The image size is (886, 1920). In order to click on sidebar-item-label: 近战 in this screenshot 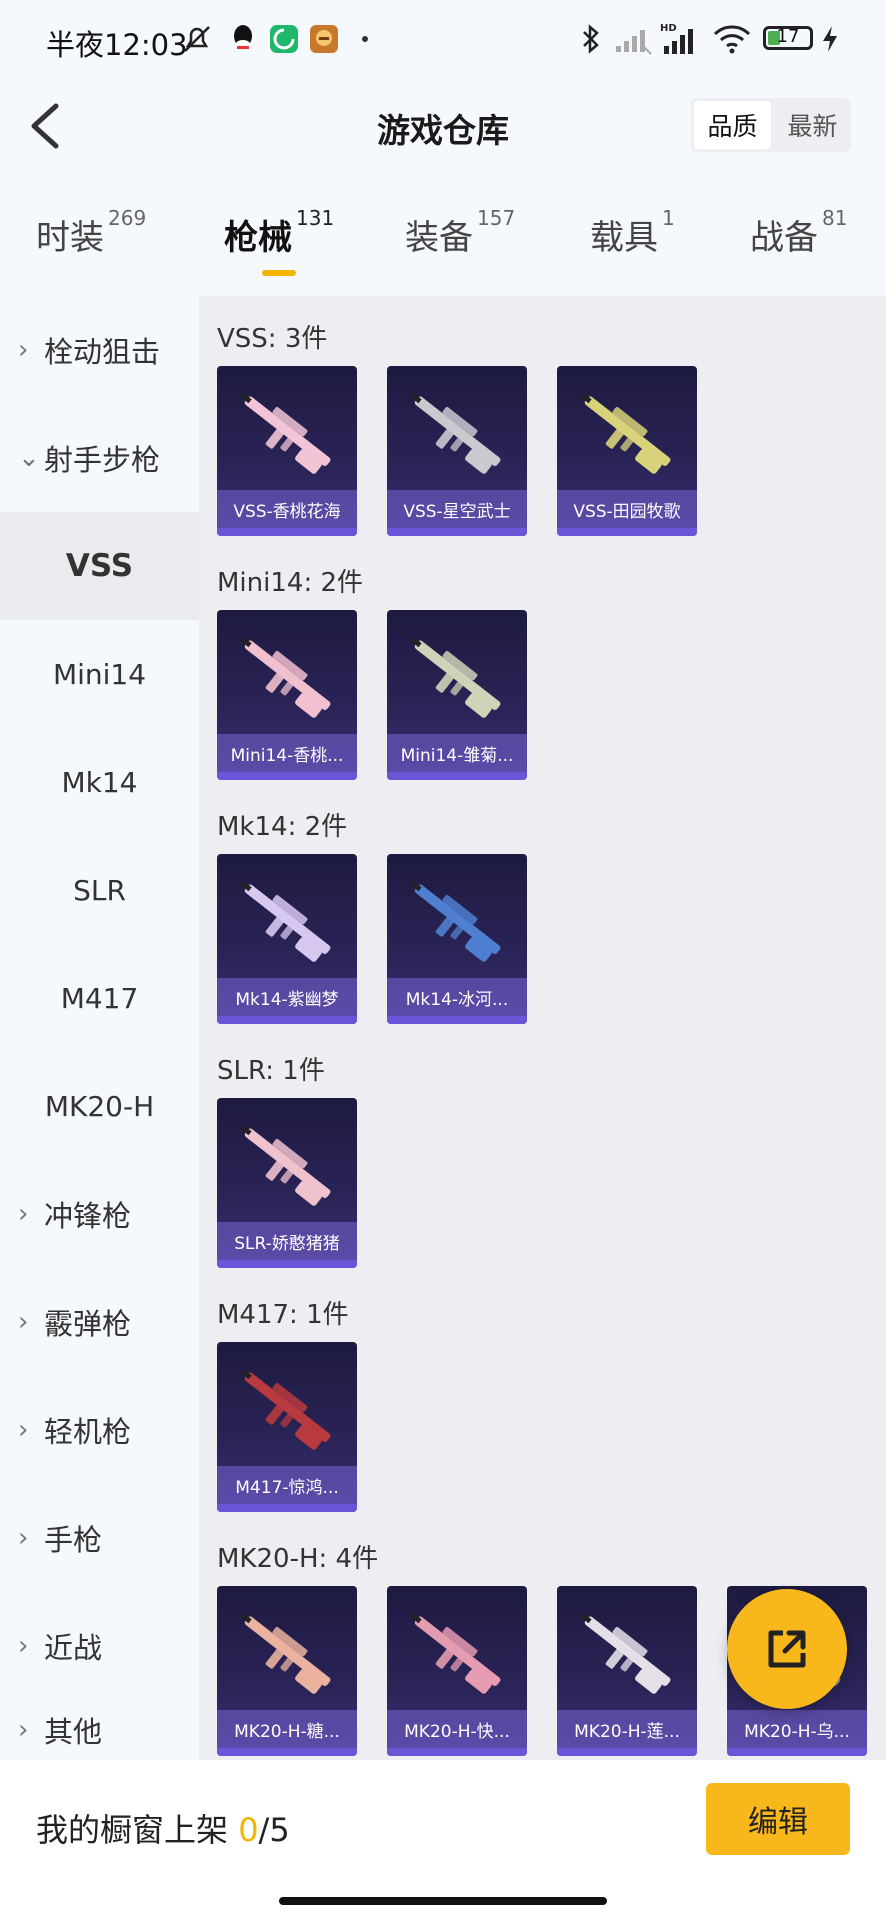, I will do `click(73, 1648)`.